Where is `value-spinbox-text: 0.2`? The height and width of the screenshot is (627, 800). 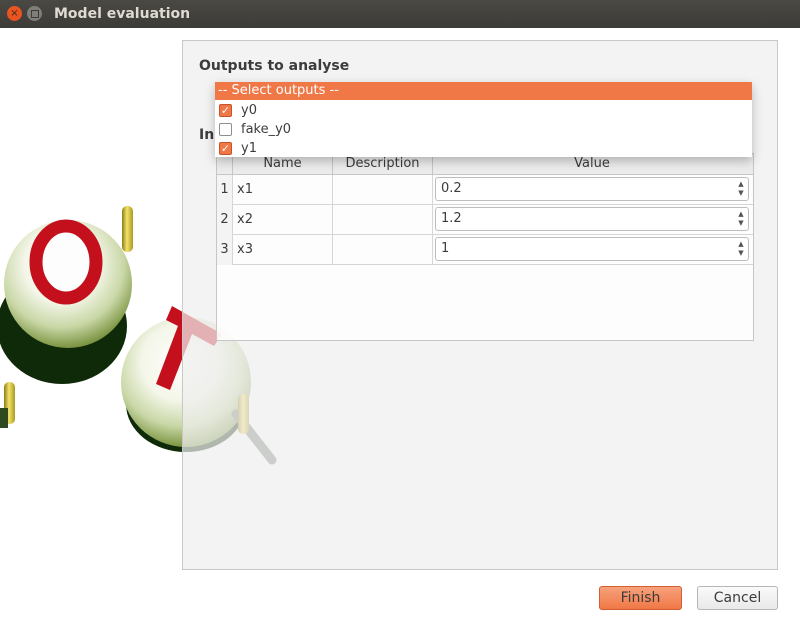 value-spinbox-text: 0.2 is located at coordinates (451, 189).